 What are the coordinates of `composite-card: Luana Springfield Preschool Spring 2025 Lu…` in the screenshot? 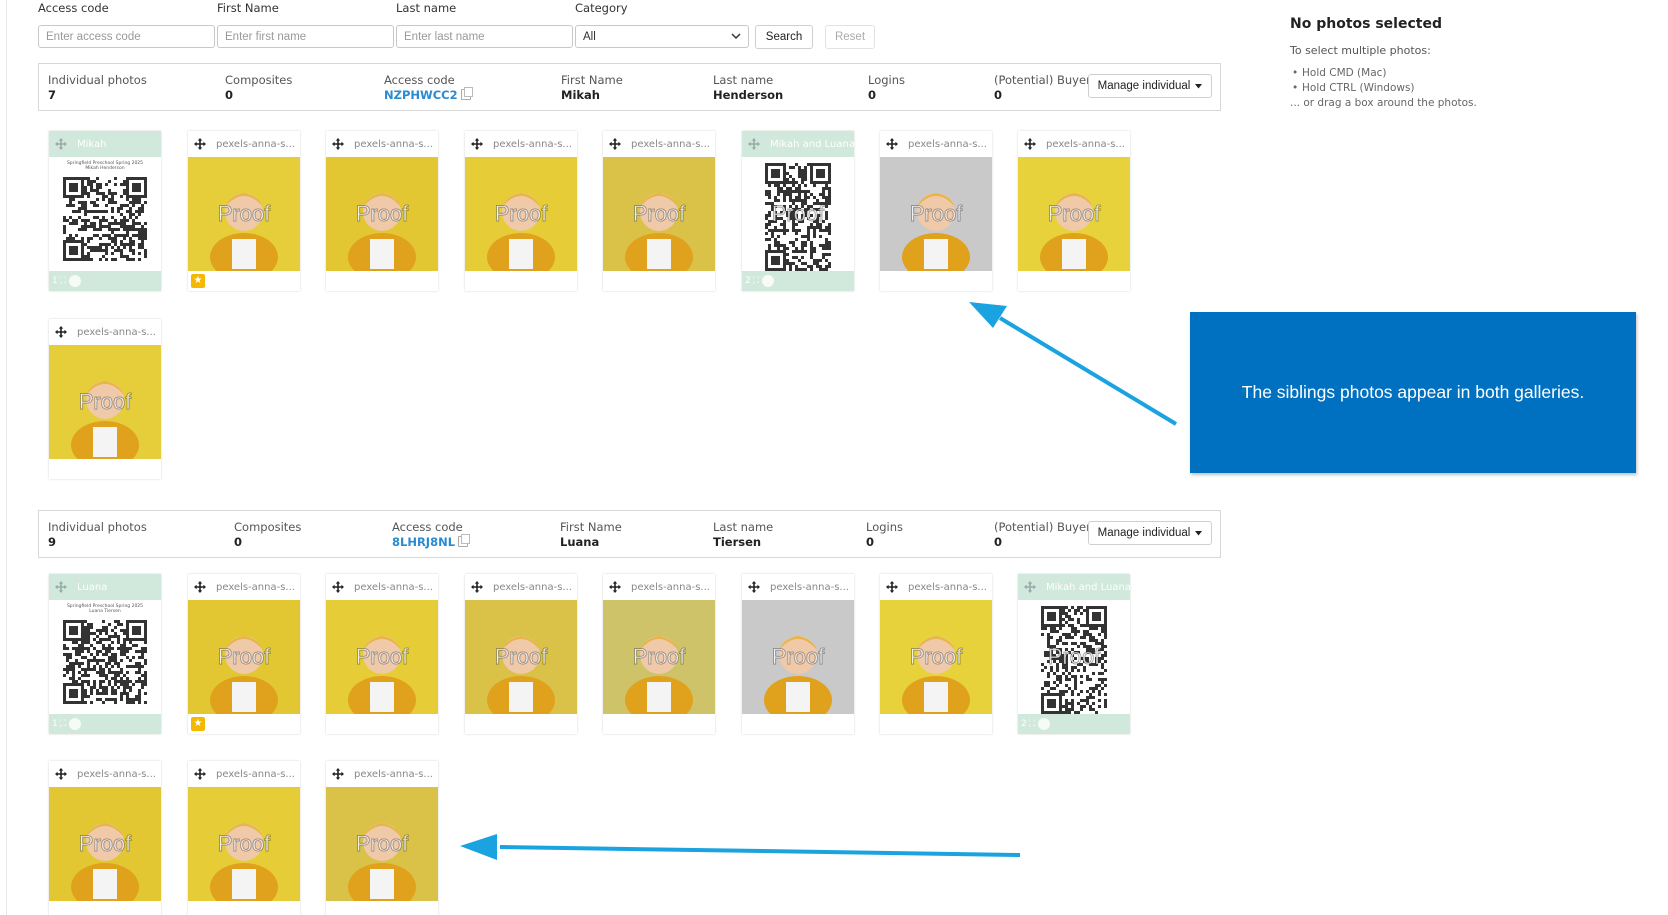 It's located at (105, 654).